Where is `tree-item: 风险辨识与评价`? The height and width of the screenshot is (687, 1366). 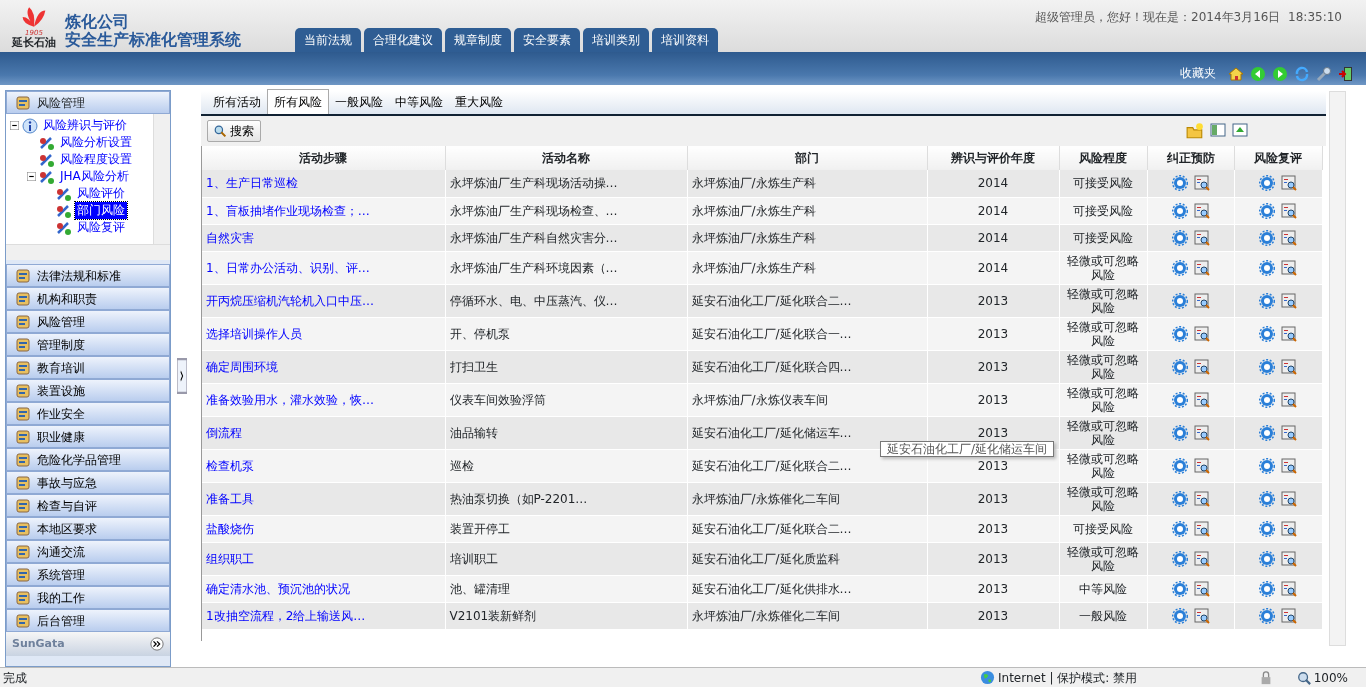
tree-item: 风险辨识与评价 is located at coordinates (85, 125).